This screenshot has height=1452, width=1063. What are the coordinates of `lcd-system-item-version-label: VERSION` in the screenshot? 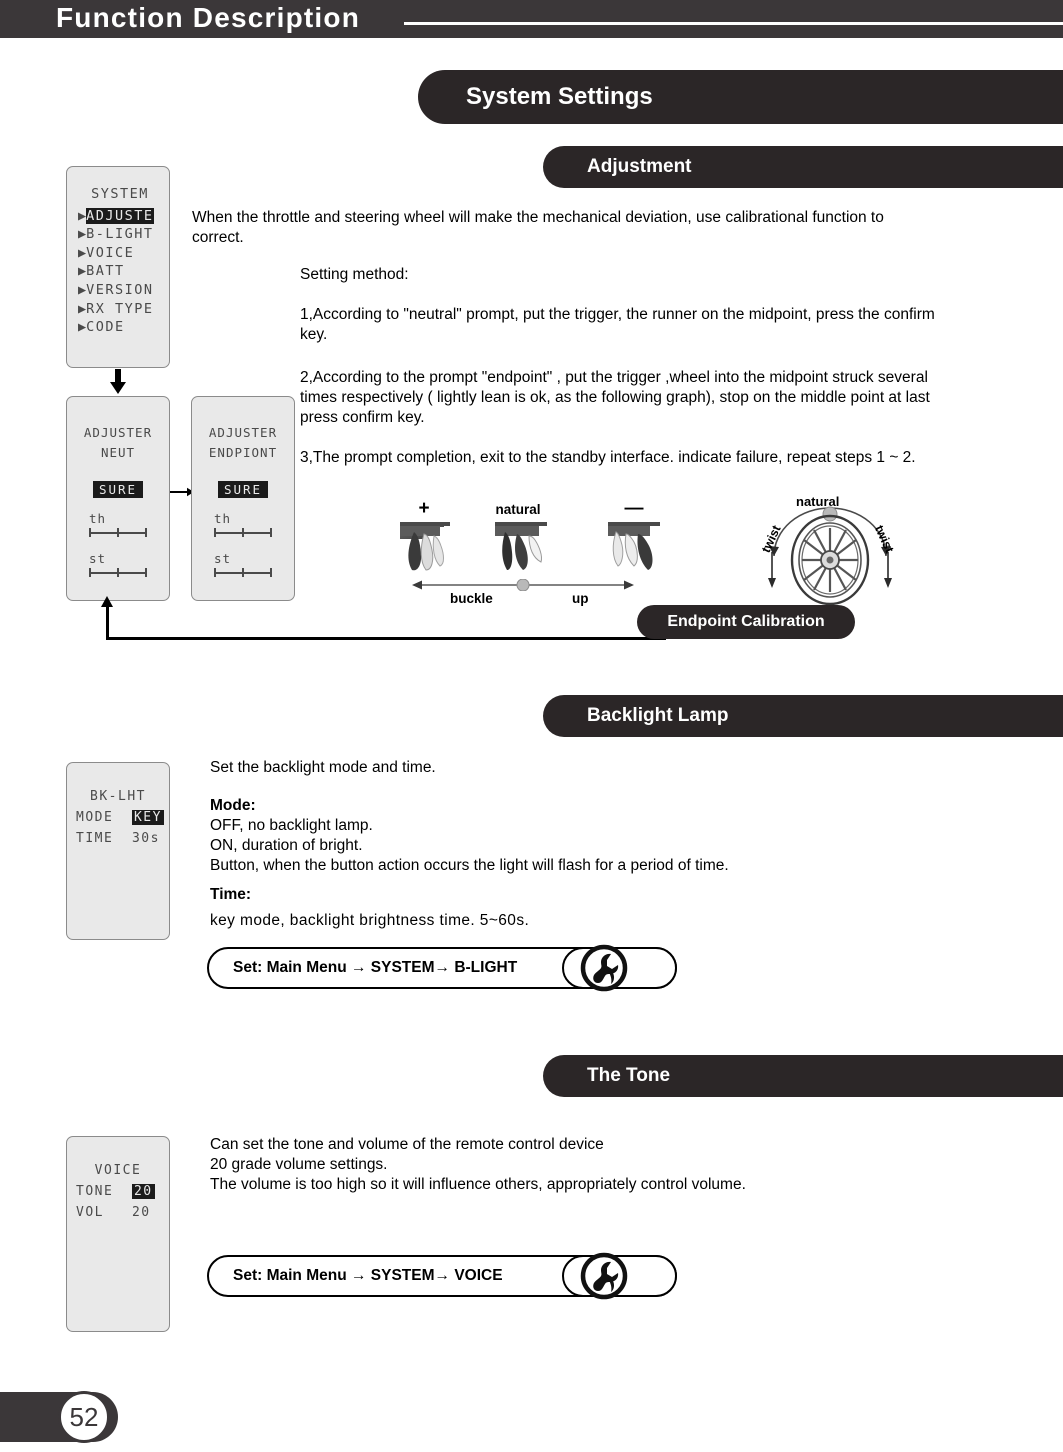 It's located at (120, 289).